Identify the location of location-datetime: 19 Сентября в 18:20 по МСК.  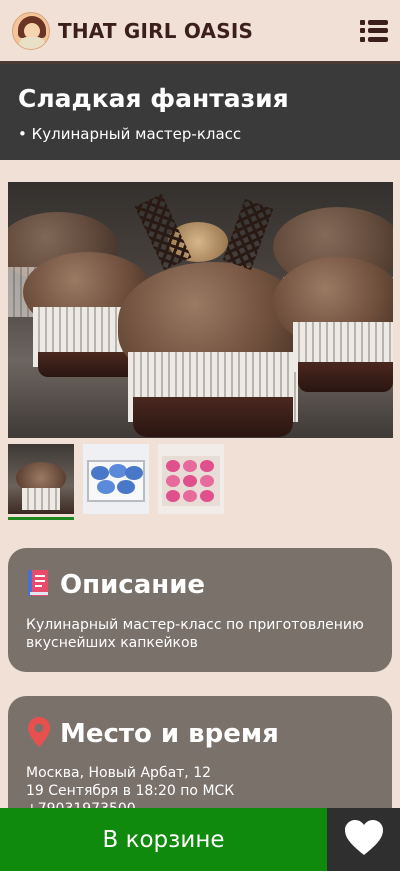
(130, 791).